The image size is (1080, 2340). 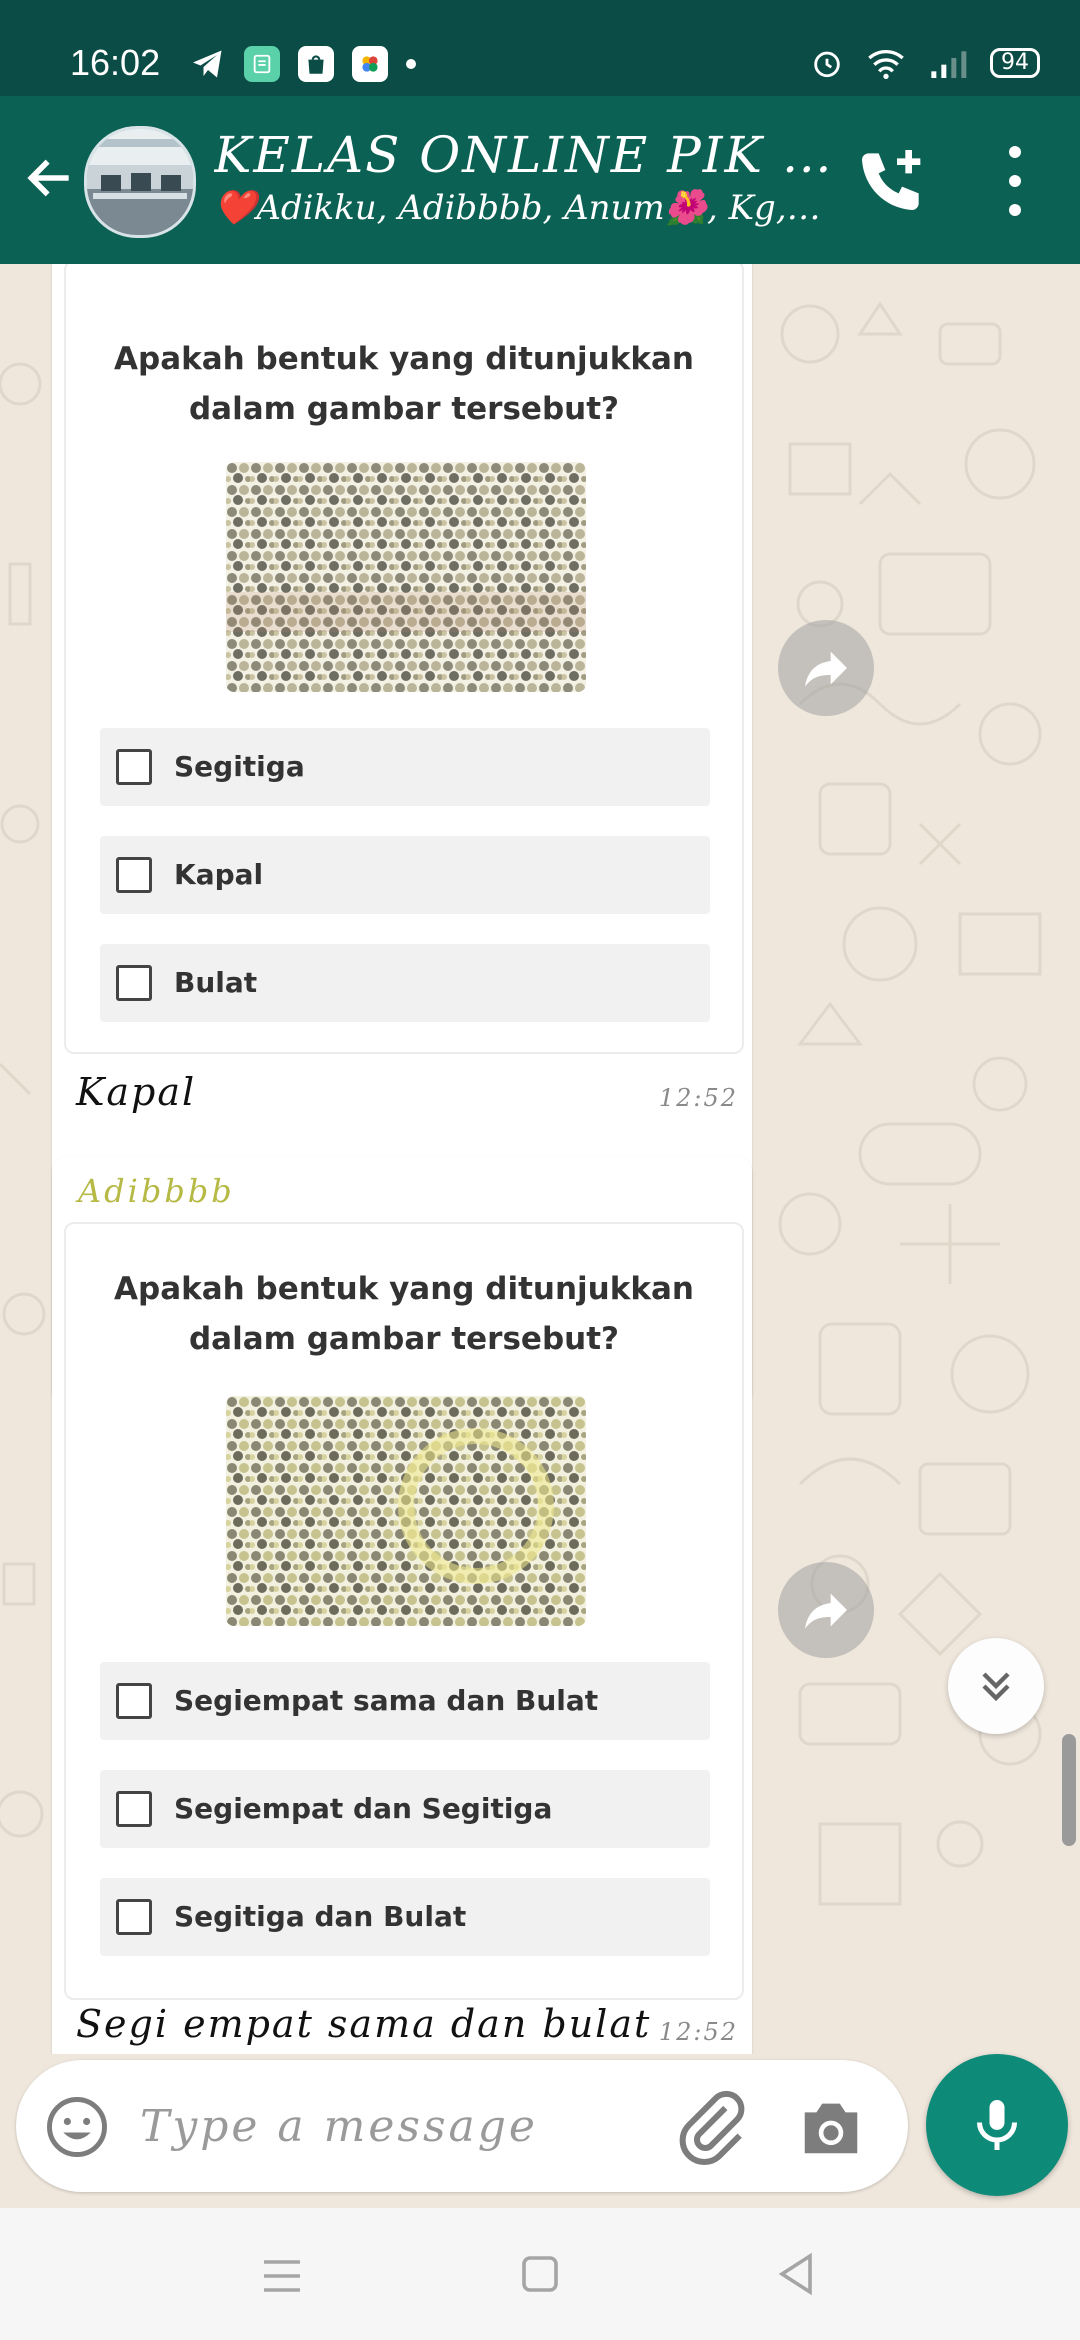 I want to click on double-chevron-down-icon, so click(x=996, y=1687).